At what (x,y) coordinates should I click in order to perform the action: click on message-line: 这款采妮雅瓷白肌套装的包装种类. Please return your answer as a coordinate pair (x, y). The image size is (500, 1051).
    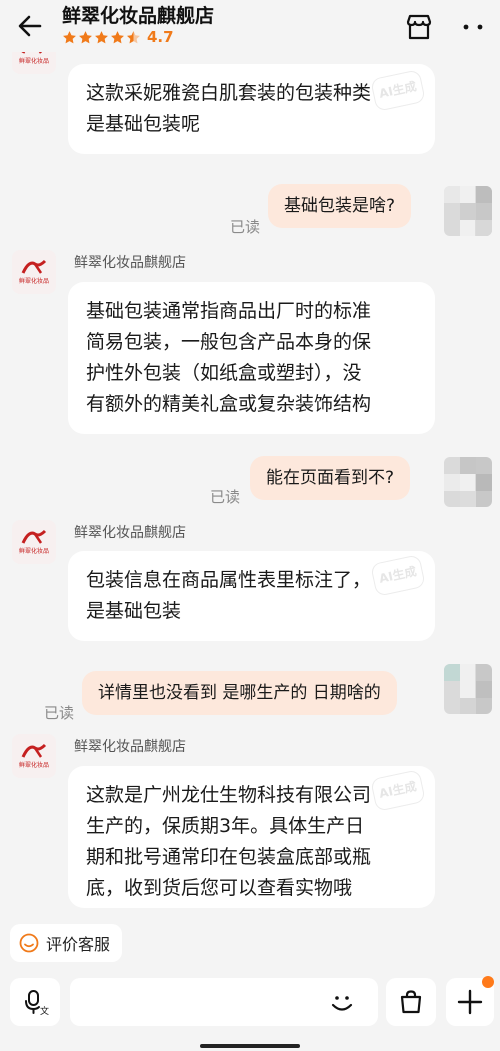
    Looking at the image, I should click on (229, 93).